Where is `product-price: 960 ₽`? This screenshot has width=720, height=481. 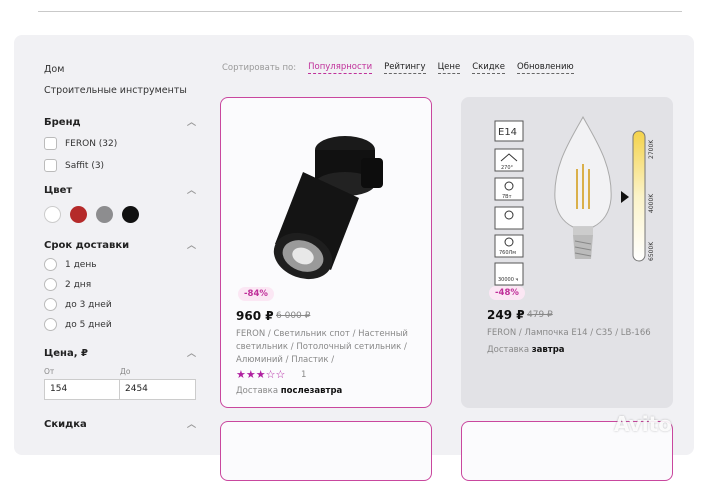
product-price: 960 ₽ is located at coordinates (255, 316).